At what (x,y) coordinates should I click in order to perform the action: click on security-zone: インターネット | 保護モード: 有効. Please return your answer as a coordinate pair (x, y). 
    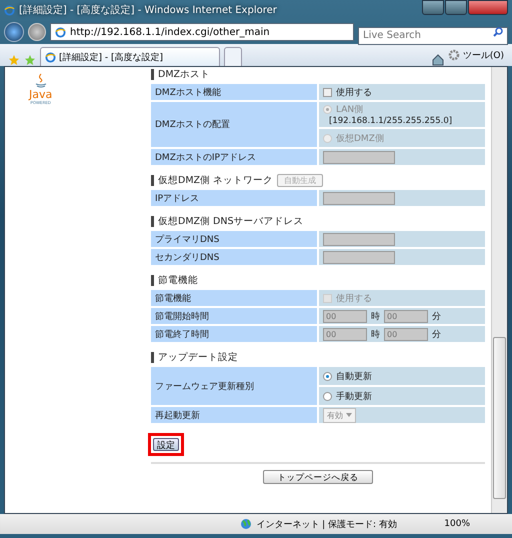
    Looking at the image, I should click on (326, 524).